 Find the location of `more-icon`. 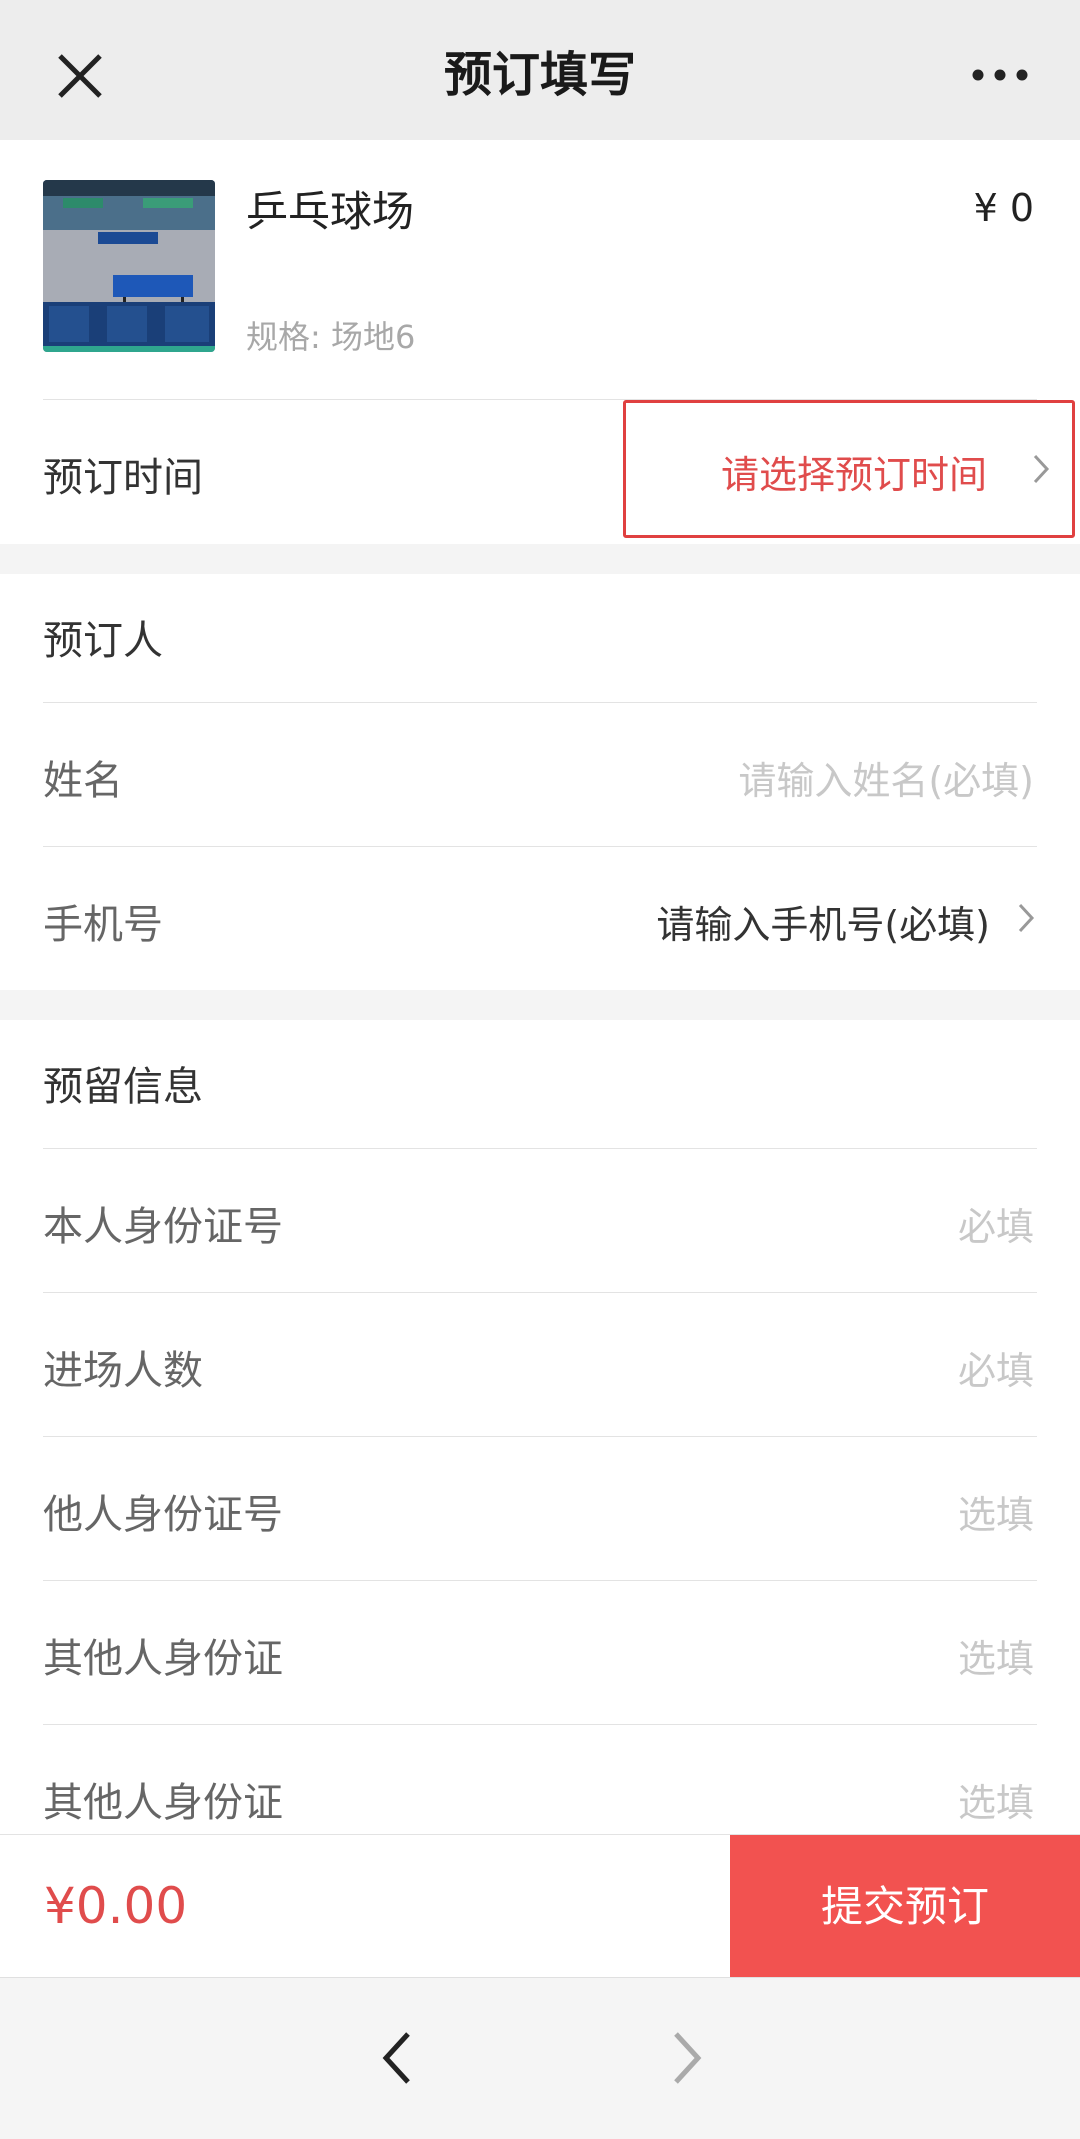

more-icon is located at coordinates (1000, 75).